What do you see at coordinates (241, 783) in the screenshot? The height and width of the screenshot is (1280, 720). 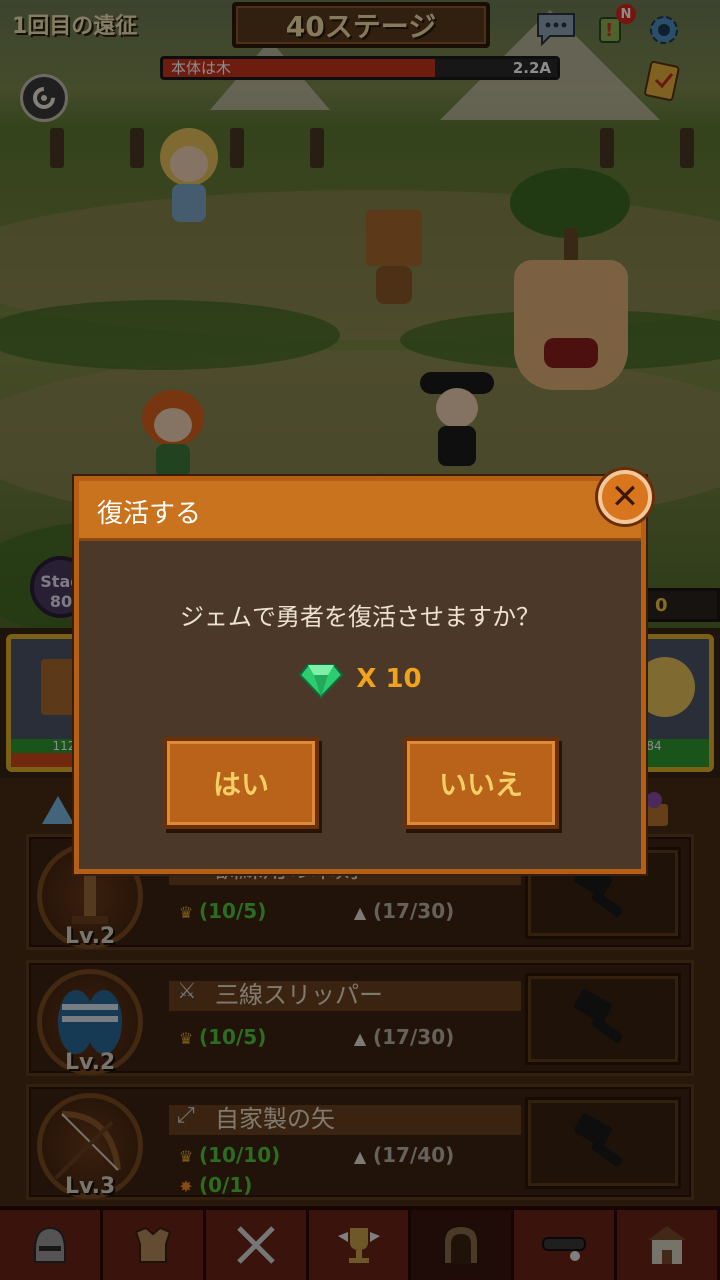 I see `yes-button: はい` at bounding box center [241, 783].